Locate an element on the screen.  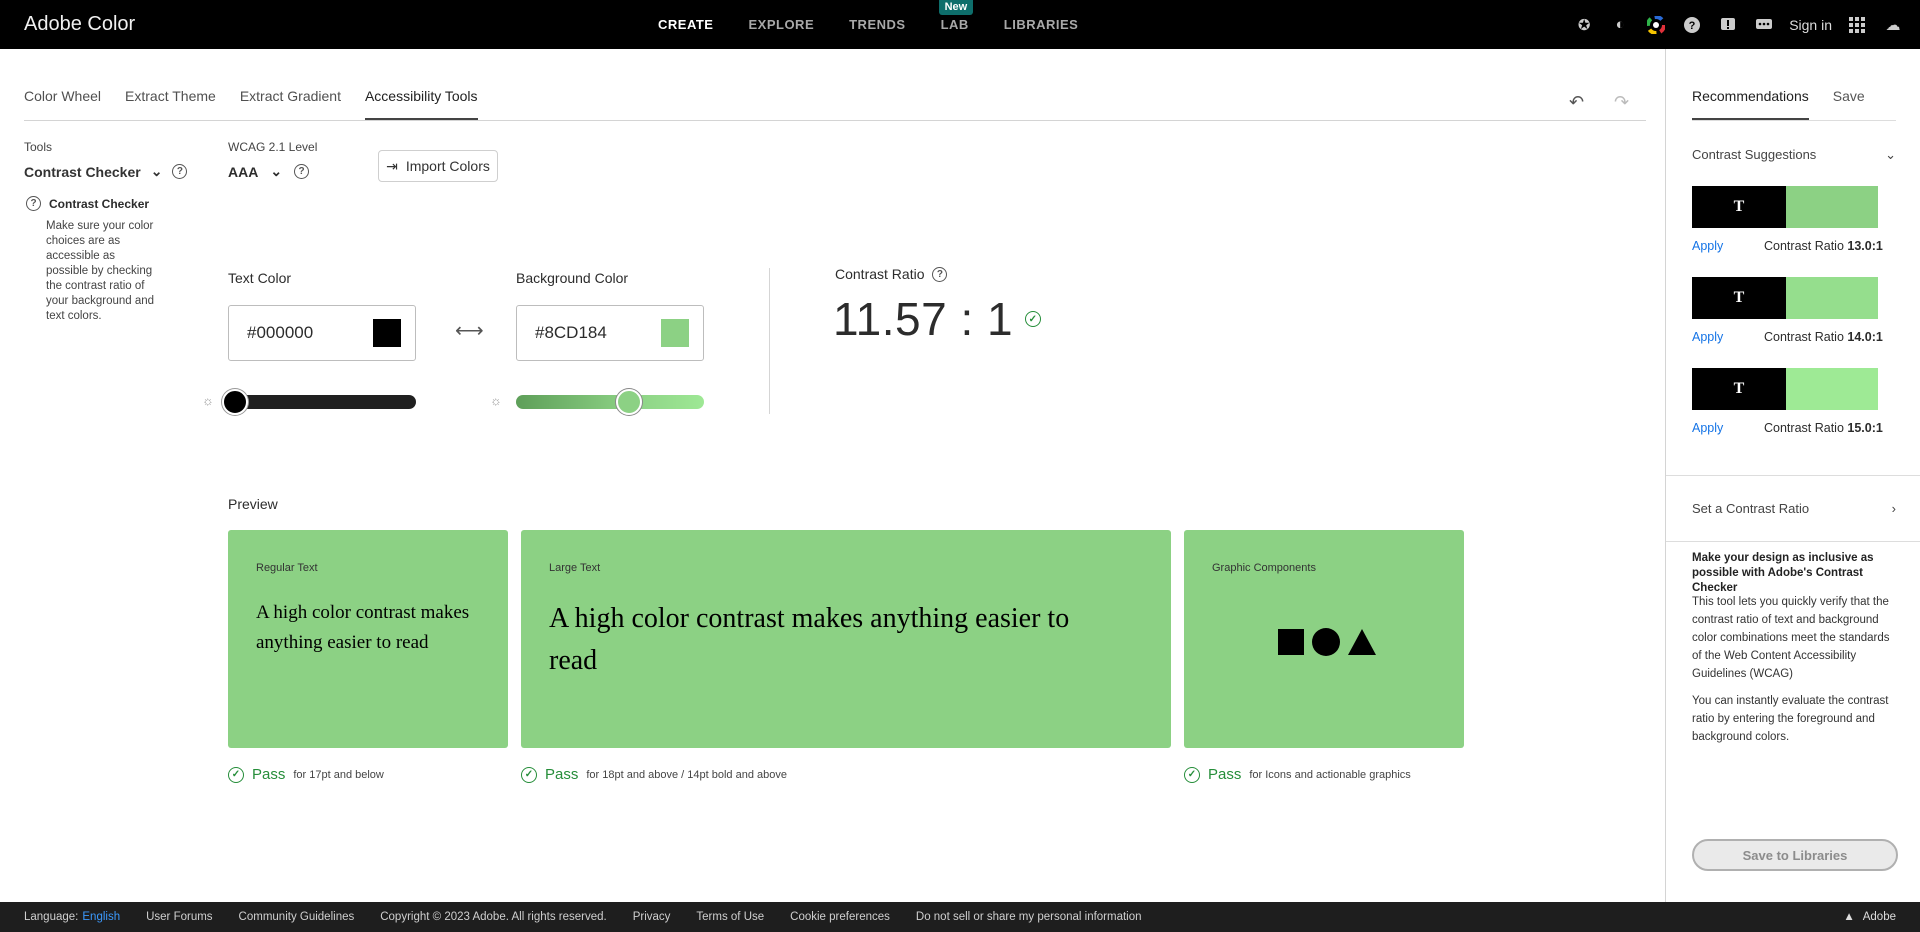
suggestion-text-sample: T is located at coordinates (1739, 207).